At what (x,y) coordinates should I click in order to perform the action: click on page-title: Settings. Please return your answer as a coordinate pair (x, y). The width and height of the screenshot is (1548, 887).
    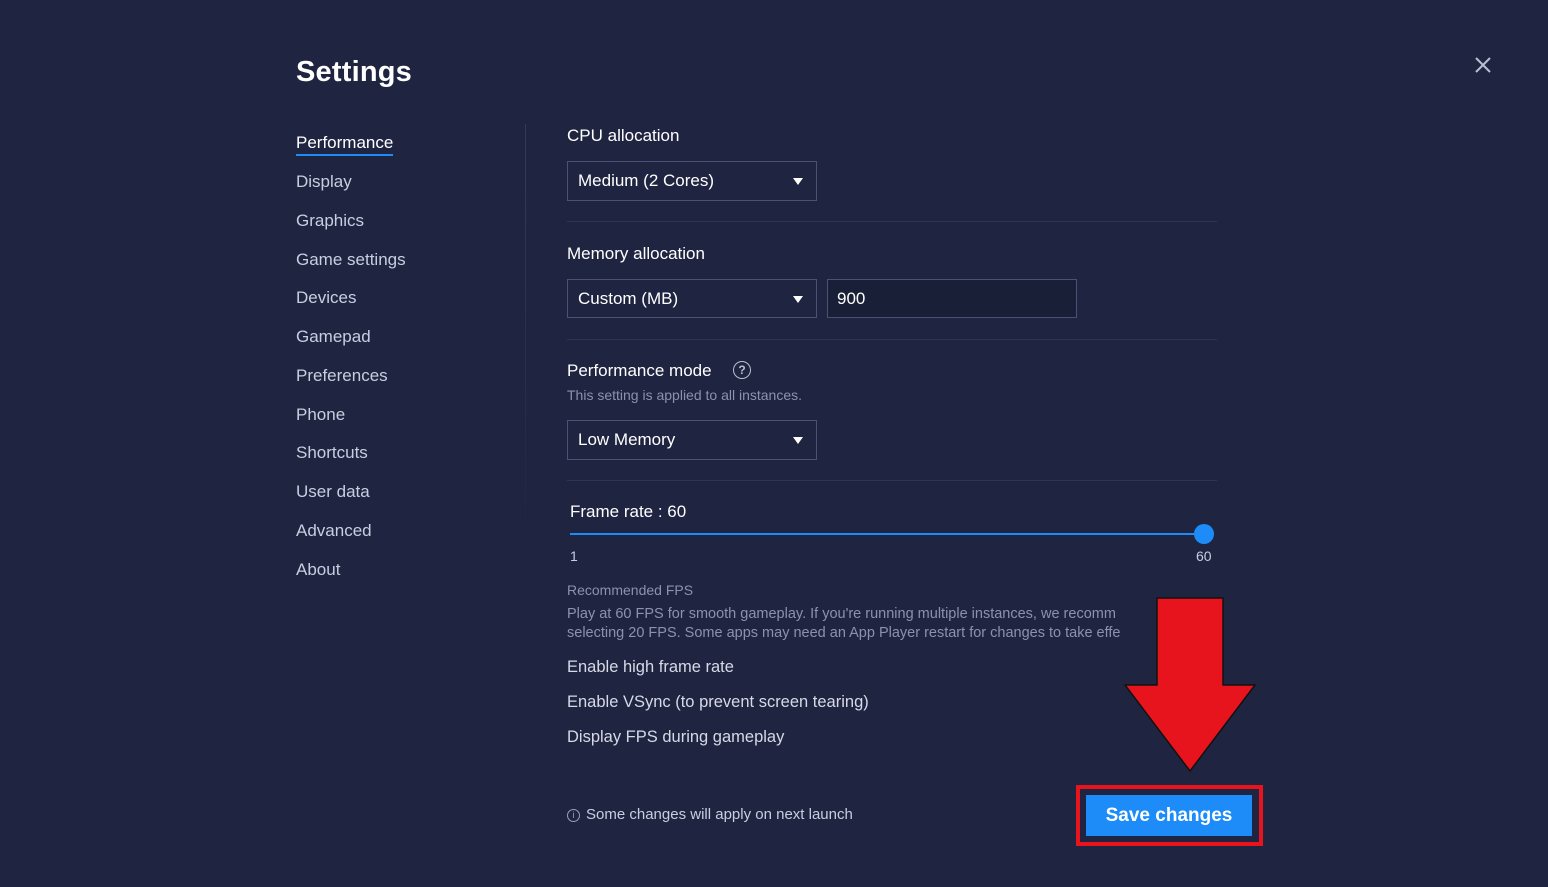
    Looking at the image, I should click on (354, 72).